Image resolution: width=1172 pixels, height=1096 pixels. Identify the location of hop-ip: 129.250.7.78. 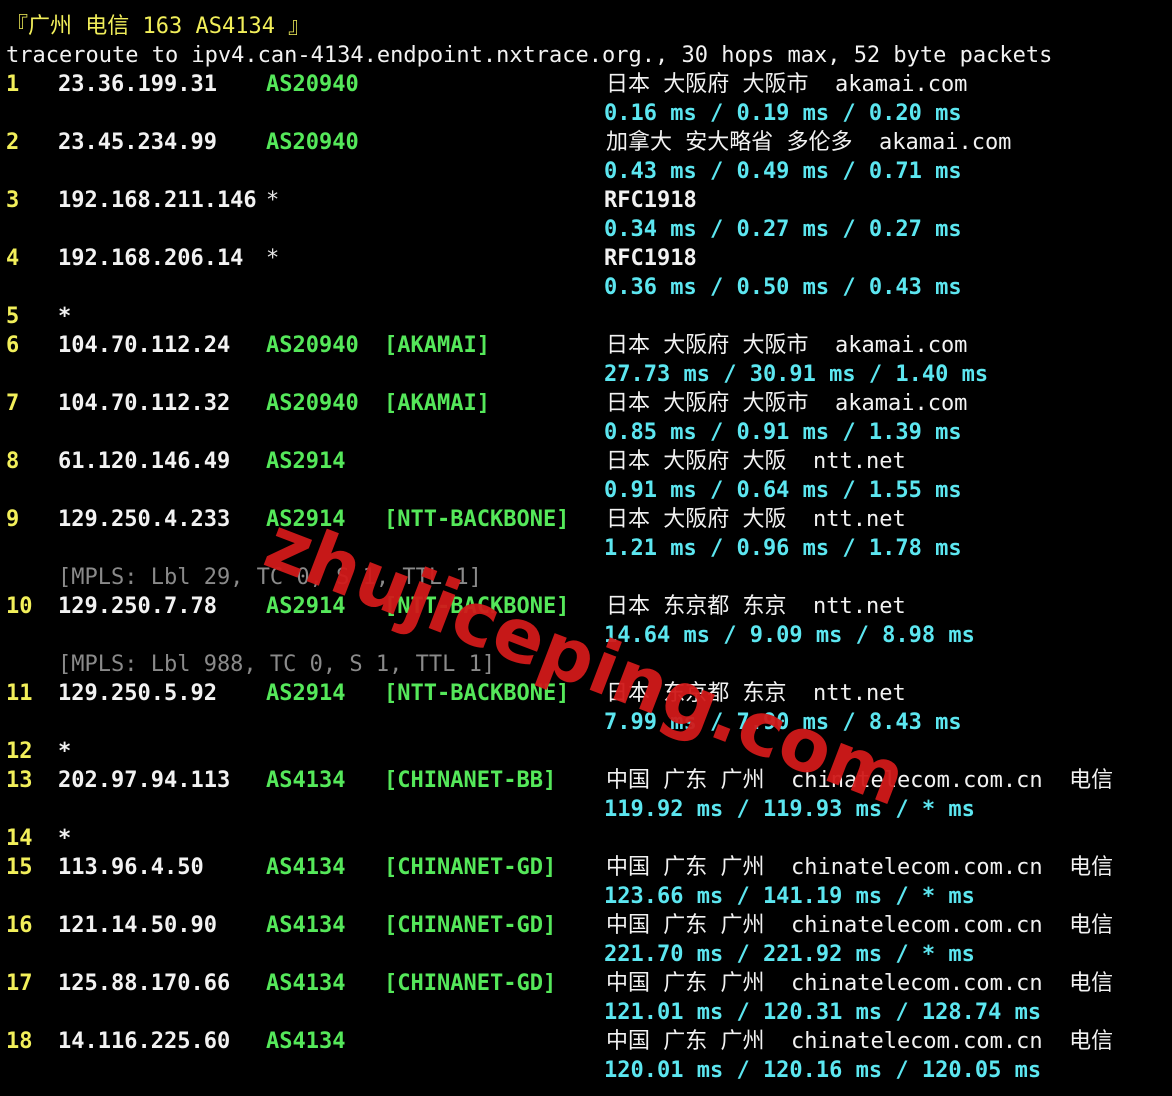
(137, 606).